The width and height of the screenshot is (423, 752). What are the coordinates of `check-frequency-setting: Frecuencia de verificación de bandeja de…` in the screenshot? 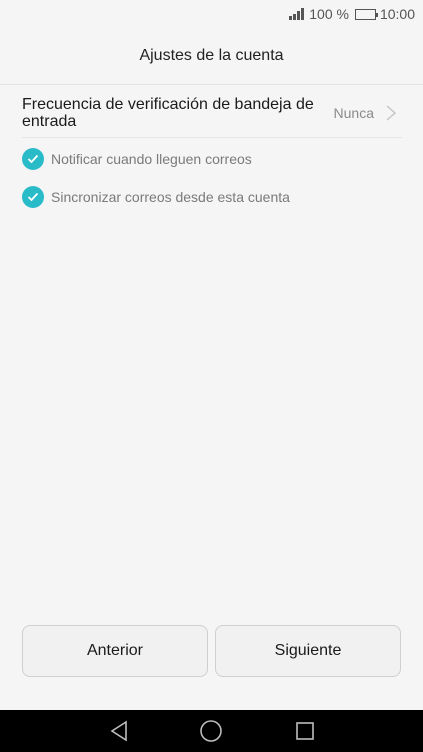 It's located at (212, 113).